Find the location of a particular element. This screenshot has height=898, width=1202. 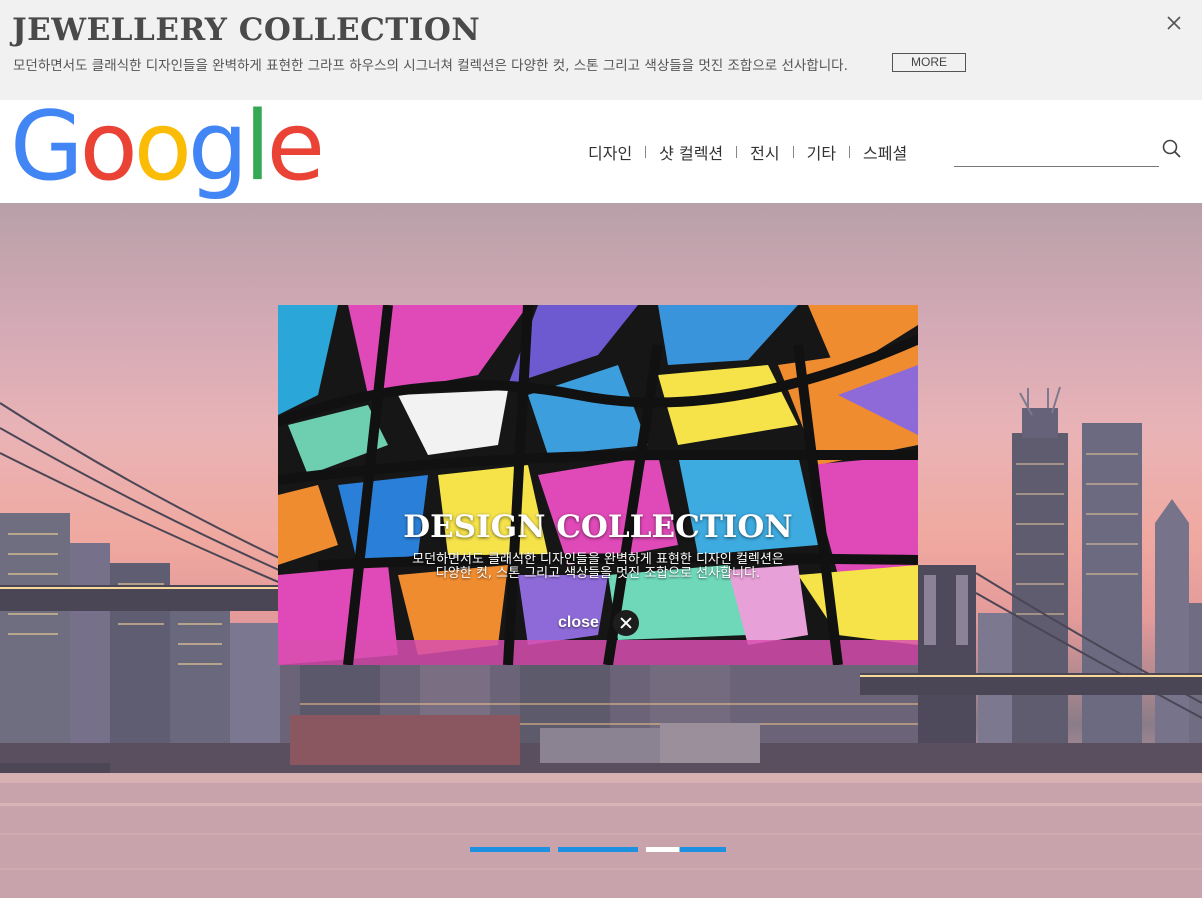

close-circle-icon is located at coordinates (625, 623).